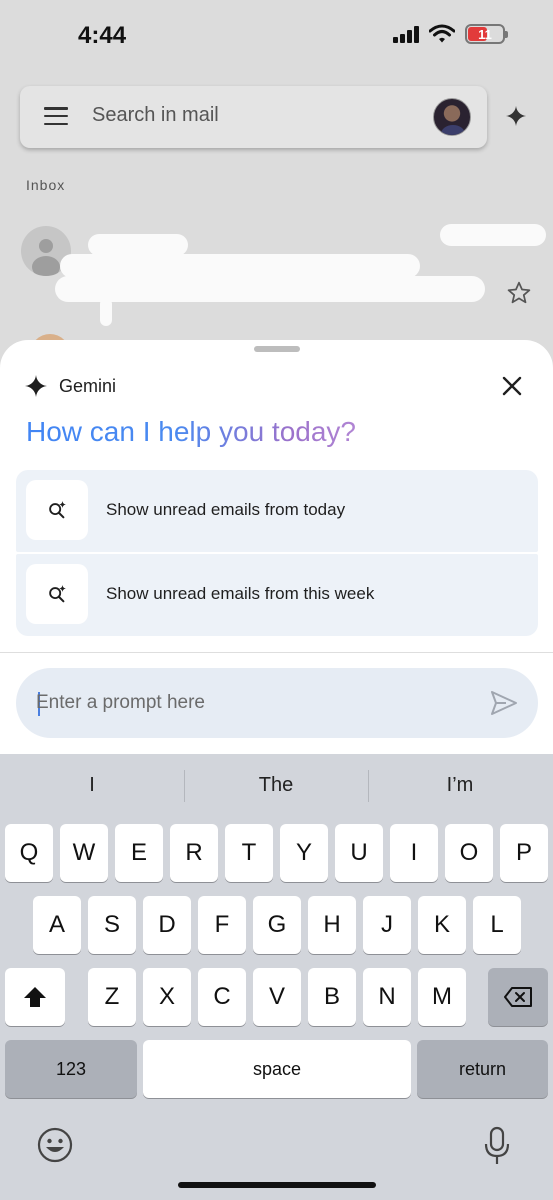 This screenshot has width=553, height=1200. I want to click on key-b: B, so click(332, 997).